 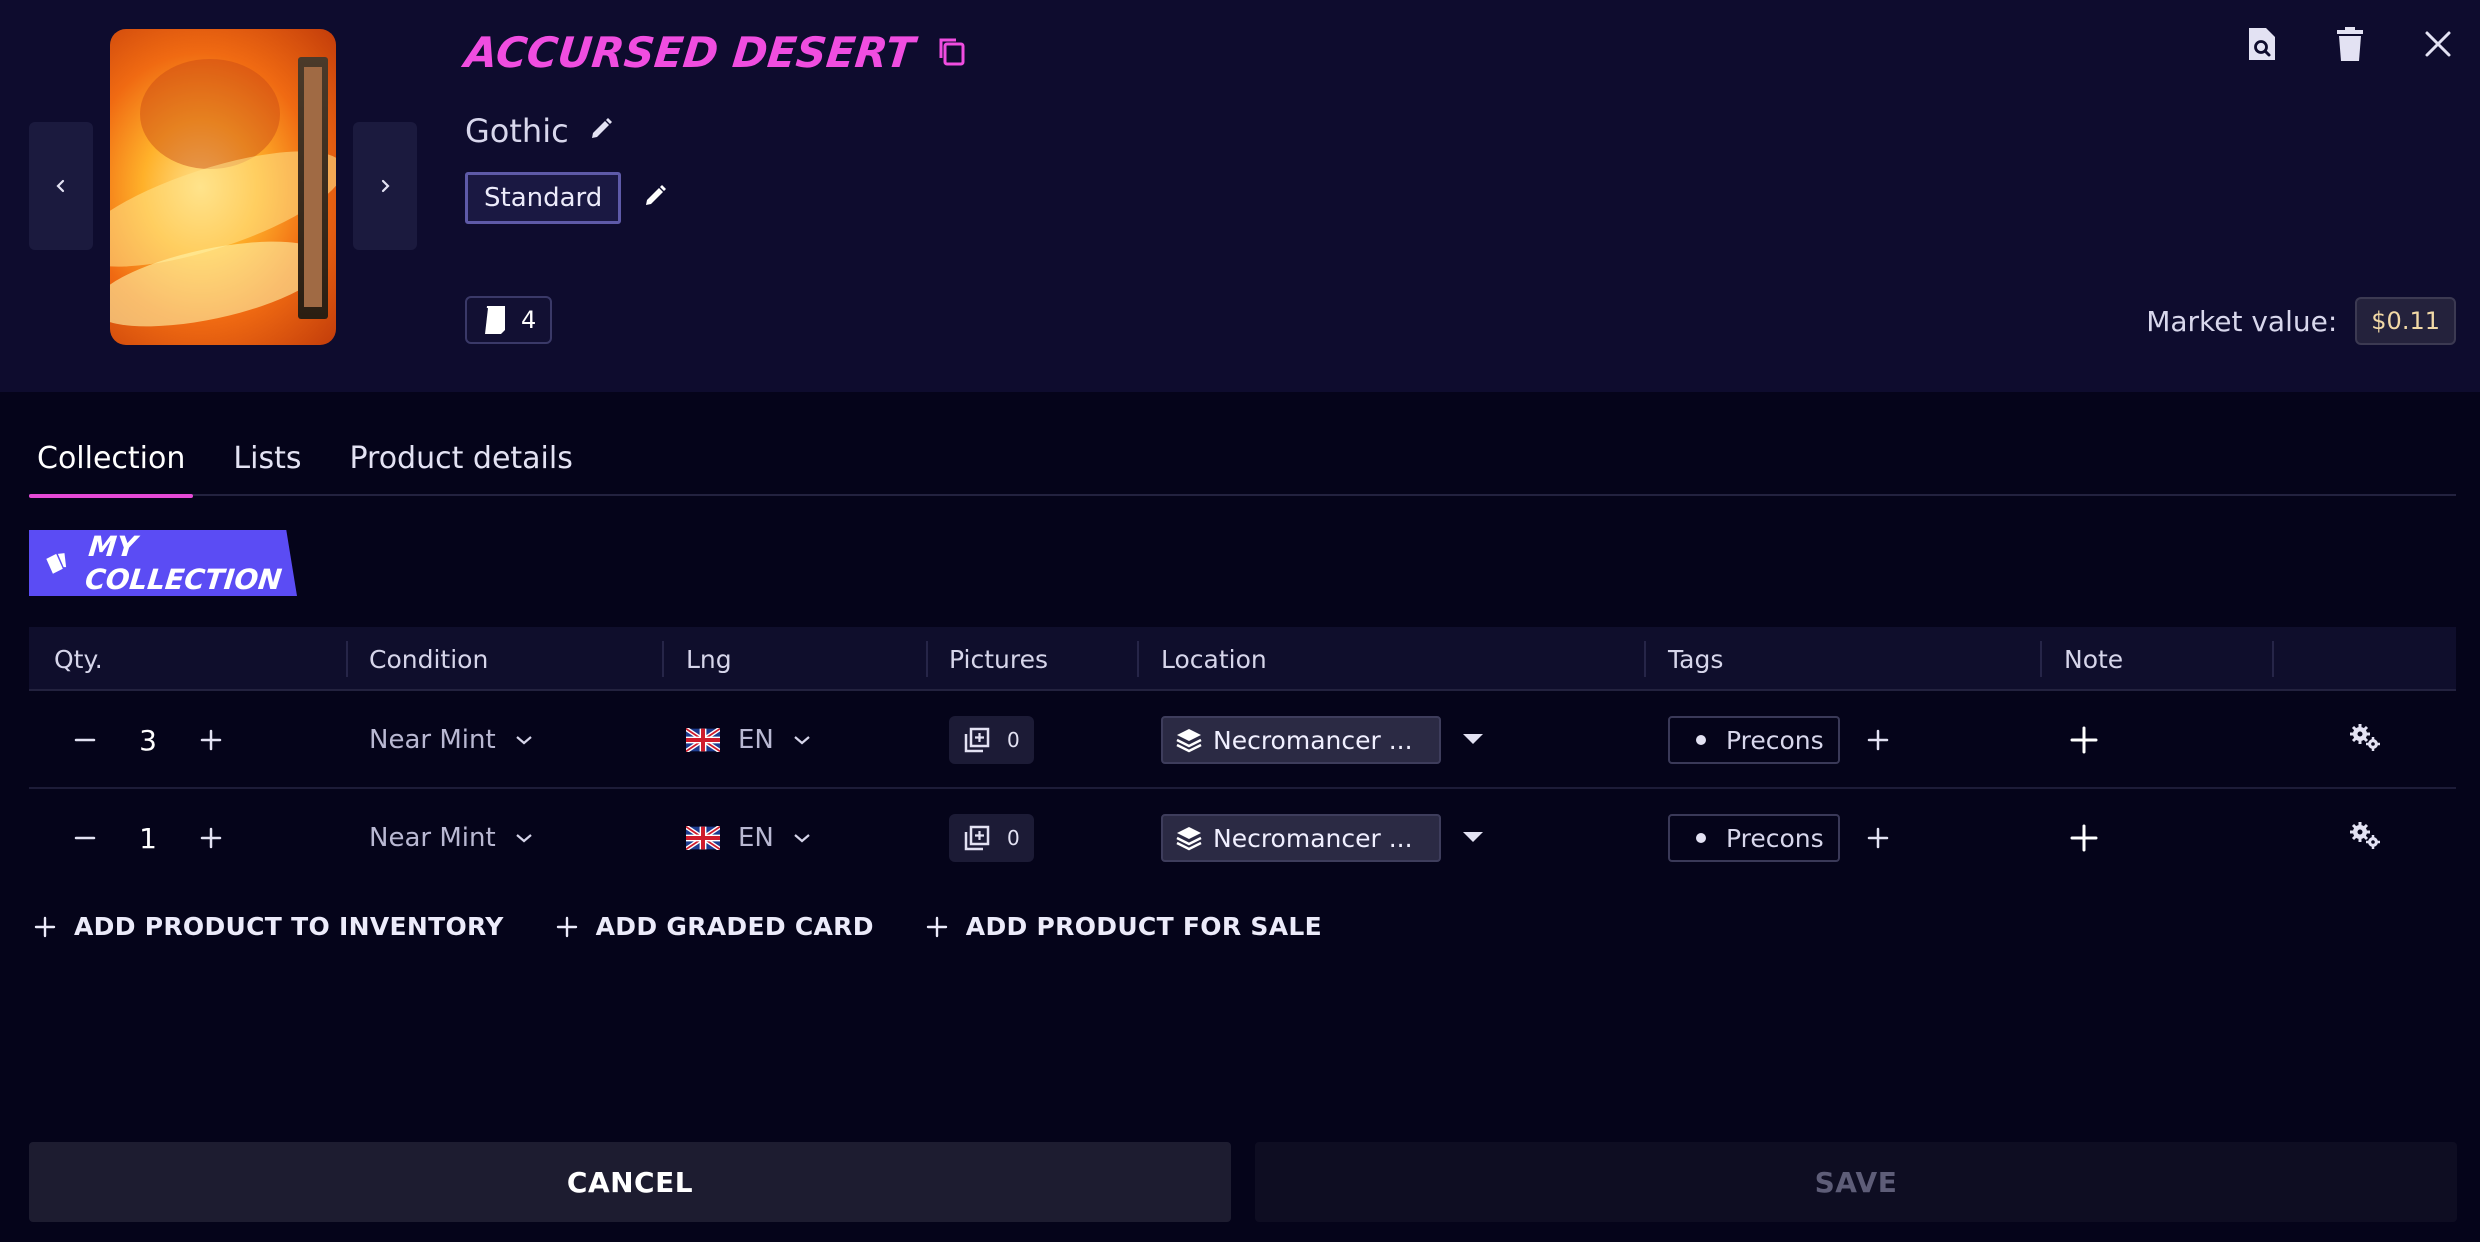 I want to click on owned-count: 4, so click(x=529, y=320).